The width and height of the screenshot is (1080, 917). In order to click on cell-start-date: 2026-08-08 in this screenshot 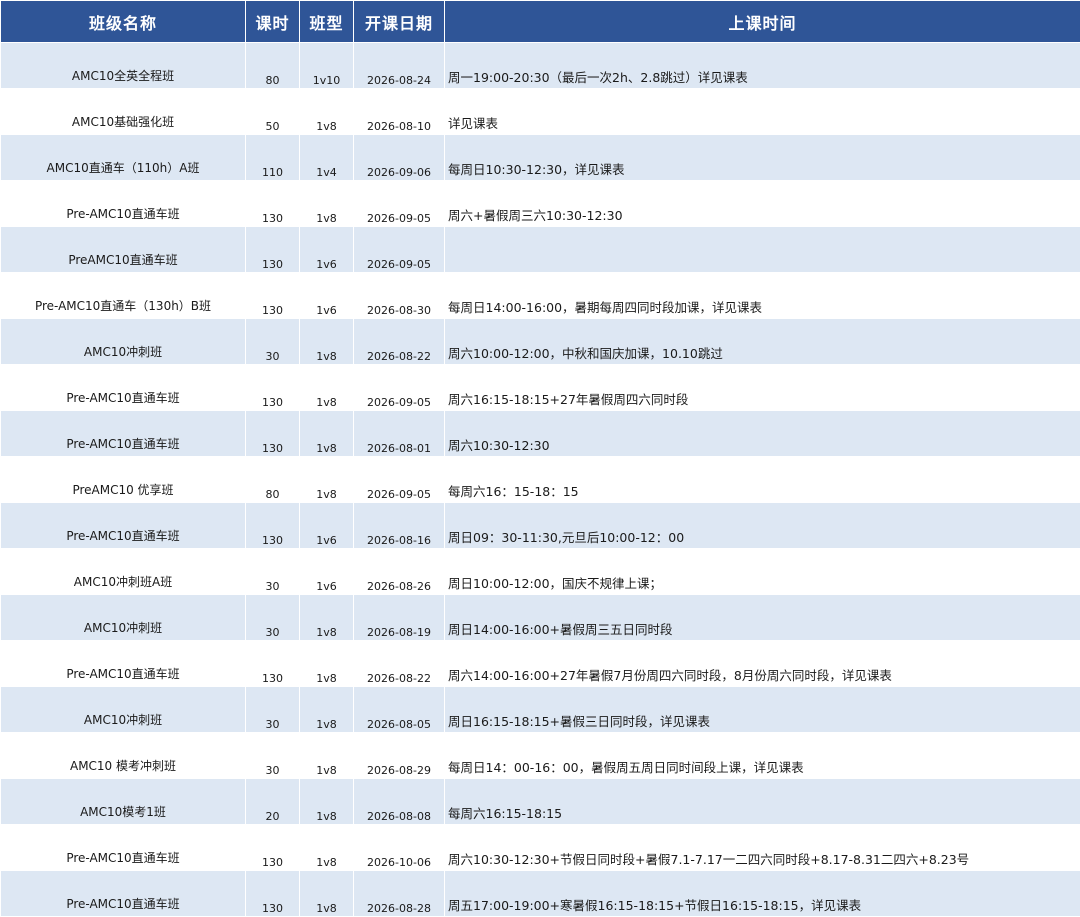, I will do `click(399, 802)`.